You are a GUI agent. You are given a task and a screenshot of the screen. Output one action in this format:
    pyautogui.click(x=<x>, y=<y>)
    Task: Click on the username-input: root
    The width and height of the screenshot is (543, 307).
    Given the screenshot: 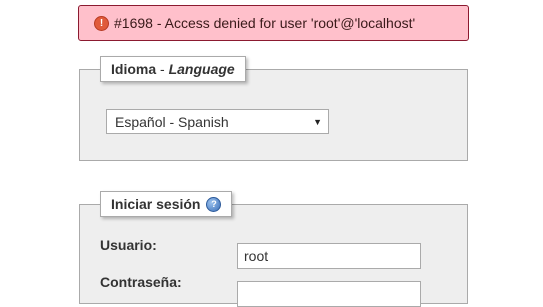 What is the action you would take?
    pyautogui.click(x=329, y=256)
    